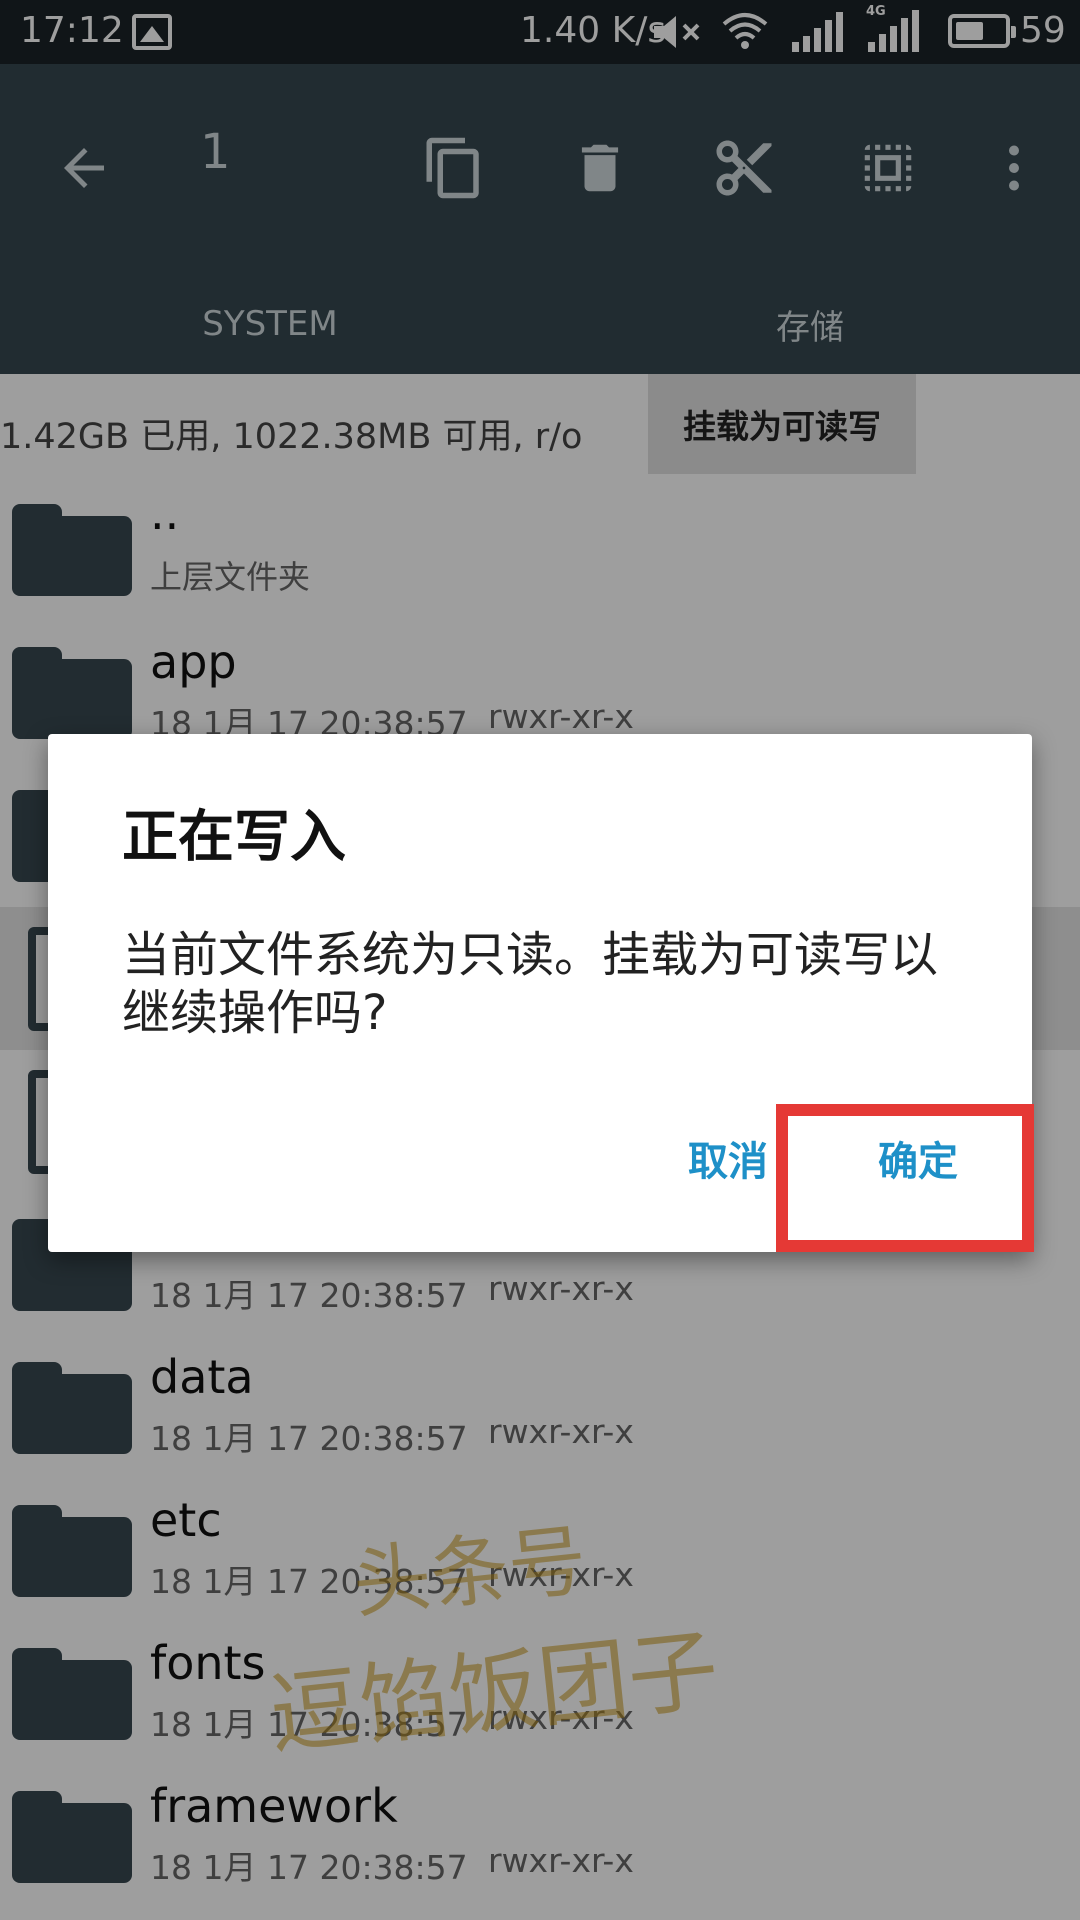 The image size is (1080, 1920). What do you see at coordinates (234, 837) in the screenshot?
I see `dialog-title: 正在写入` at bounding box center [234, 837].